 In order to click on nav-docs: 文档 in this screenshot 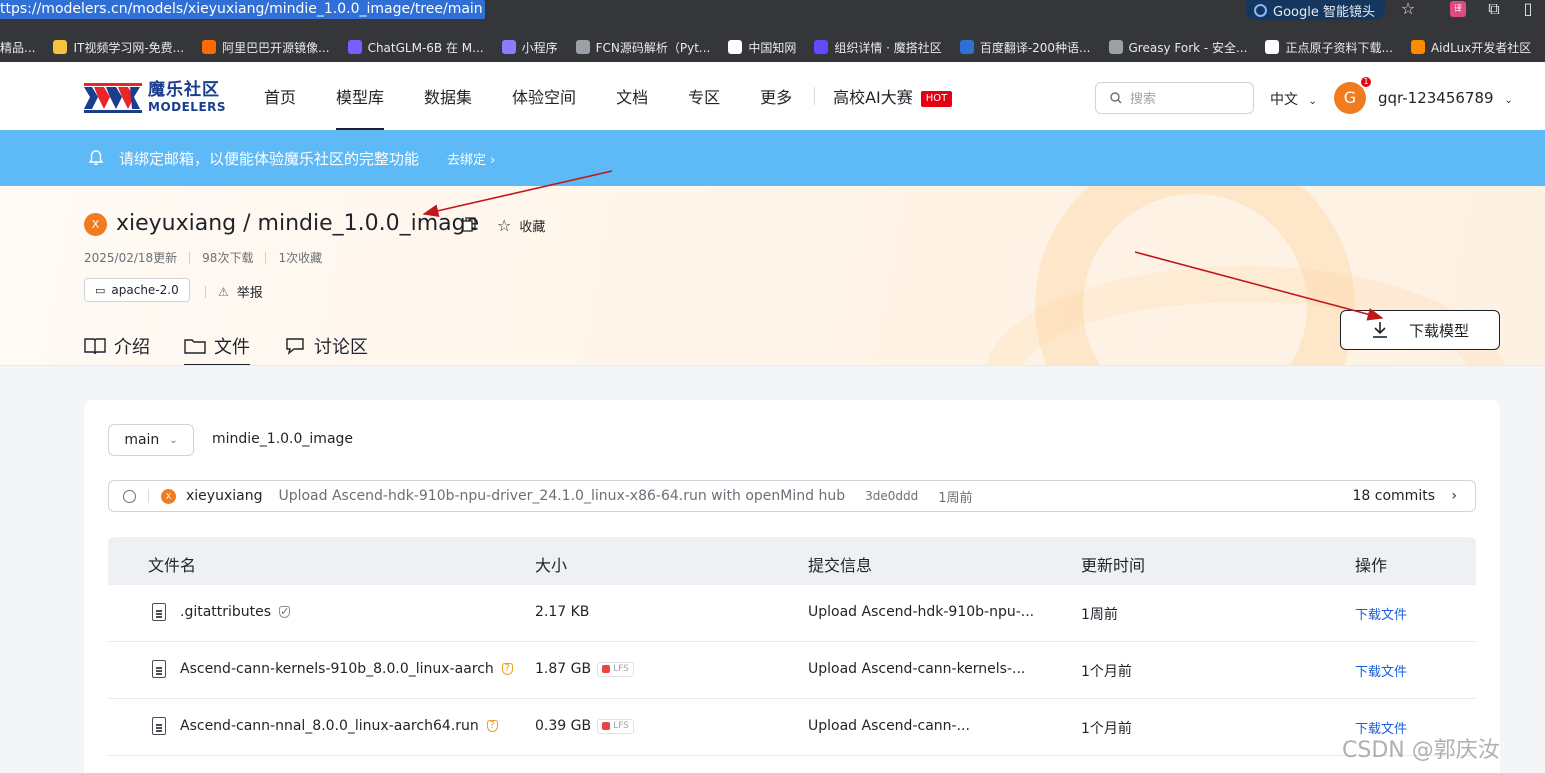, I will do `click(632, 96)`.